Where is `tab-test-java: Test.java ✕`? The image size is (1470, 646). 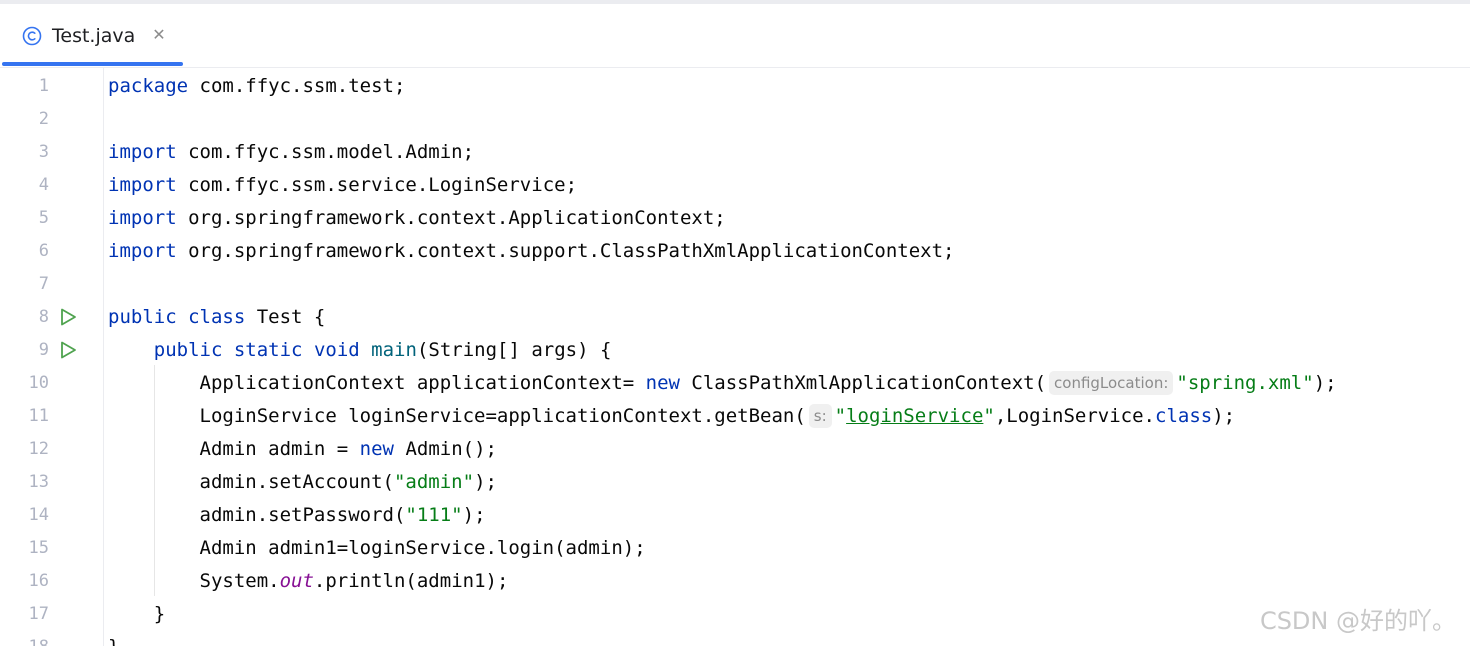
tab-test-java: Test.java ✕ is located at coordinates (92, 36).